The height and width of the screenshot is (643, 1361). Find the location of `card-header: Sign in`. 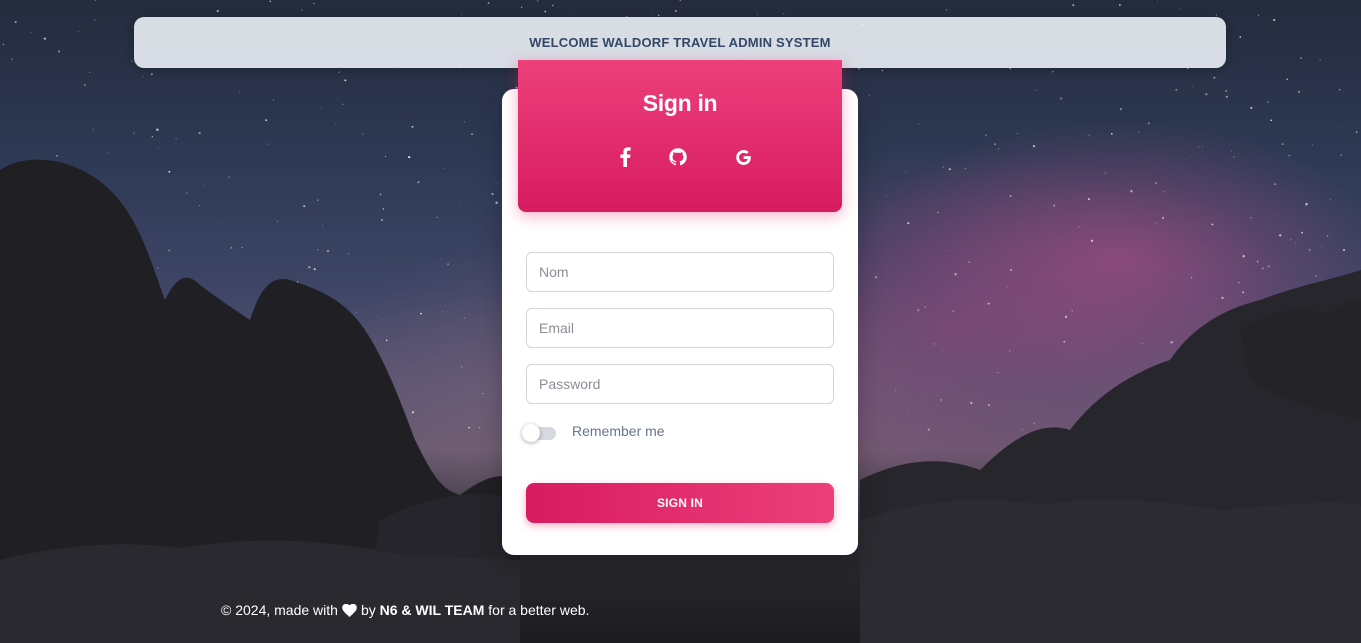

card-header: Sign in is located at coordinates (680, 136).